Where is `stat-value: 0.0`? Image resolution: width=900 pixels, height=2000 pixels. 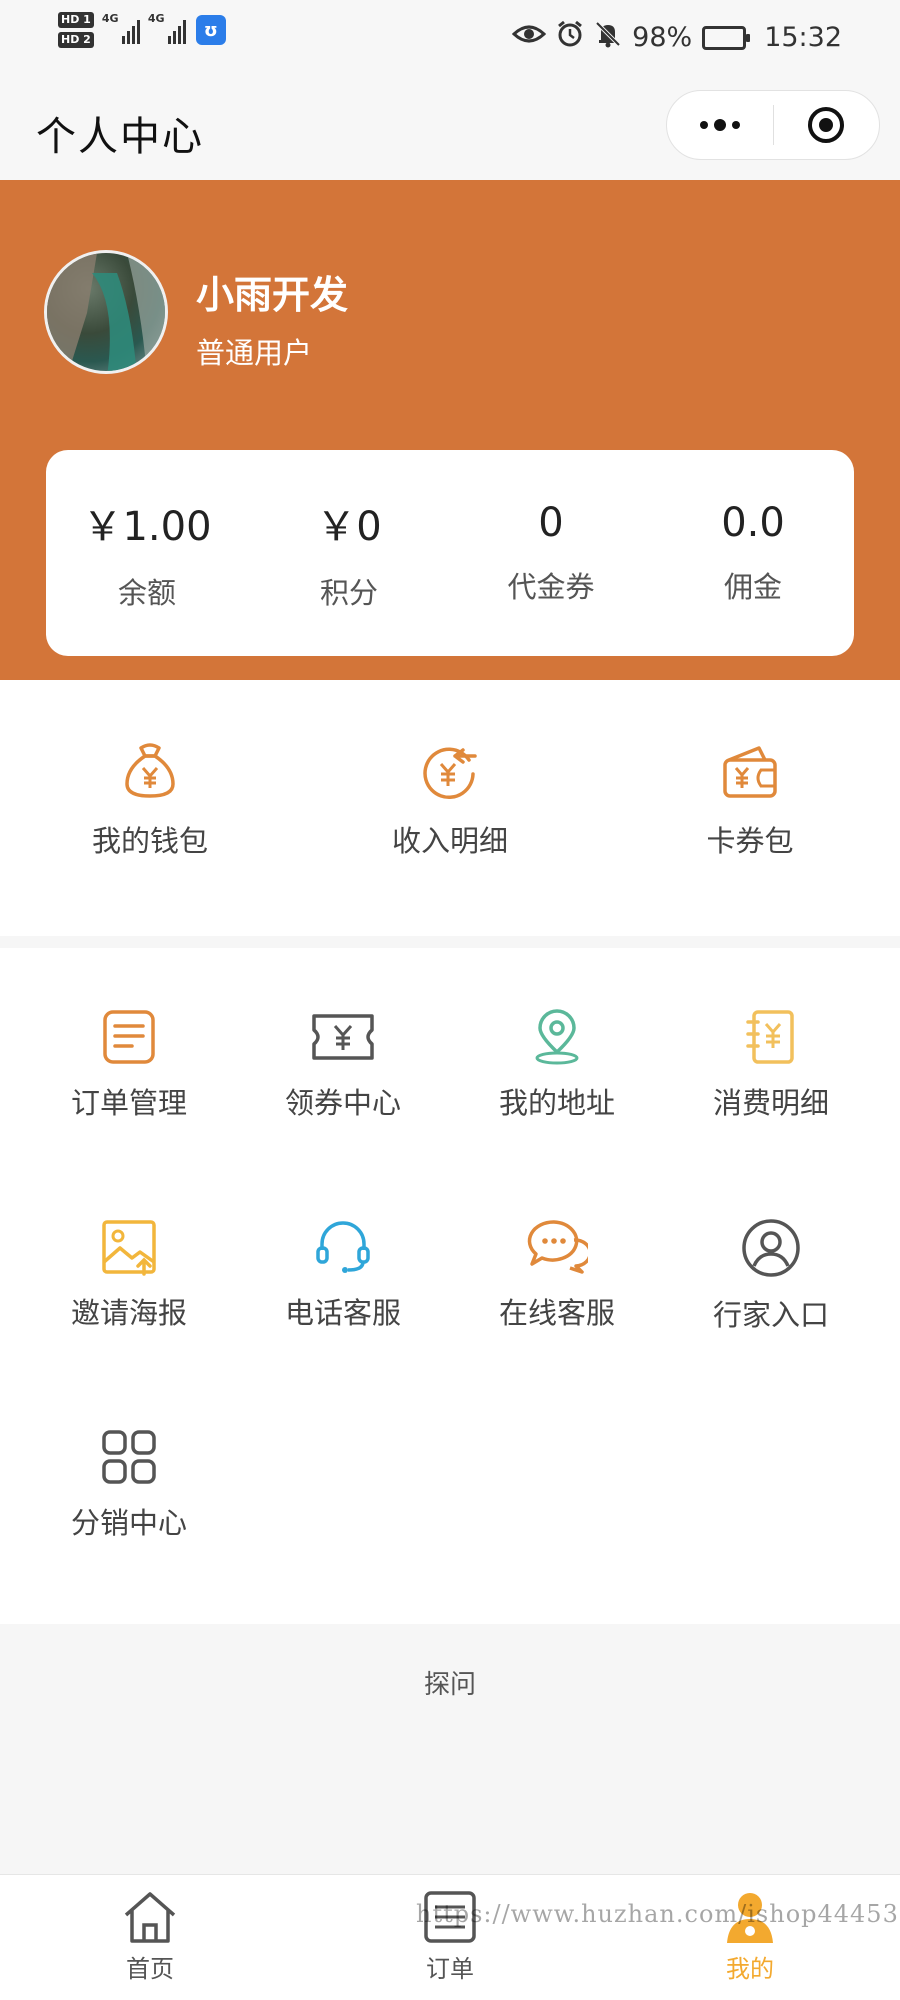 stat-value: 0.0 is located at coordinates (753, 523).